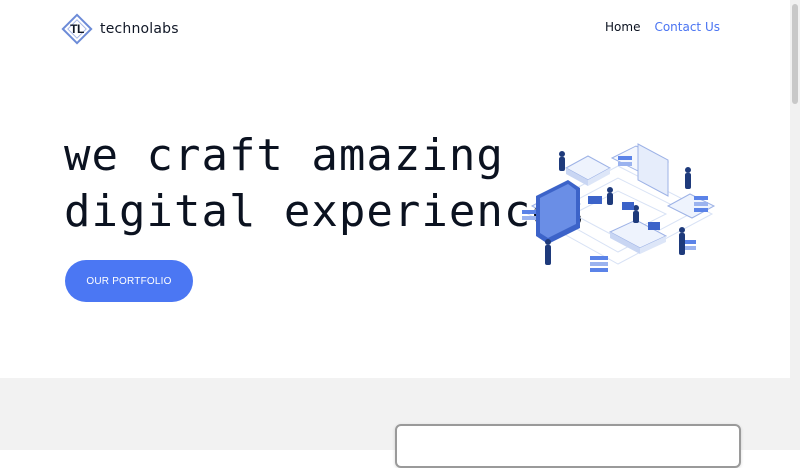 This screenshot has width=800, height=468. What do you see at coordinates (687, 27) in the screenshot?
I see `nav-contact-link: Contact Us` at bounding box center [687, 27].